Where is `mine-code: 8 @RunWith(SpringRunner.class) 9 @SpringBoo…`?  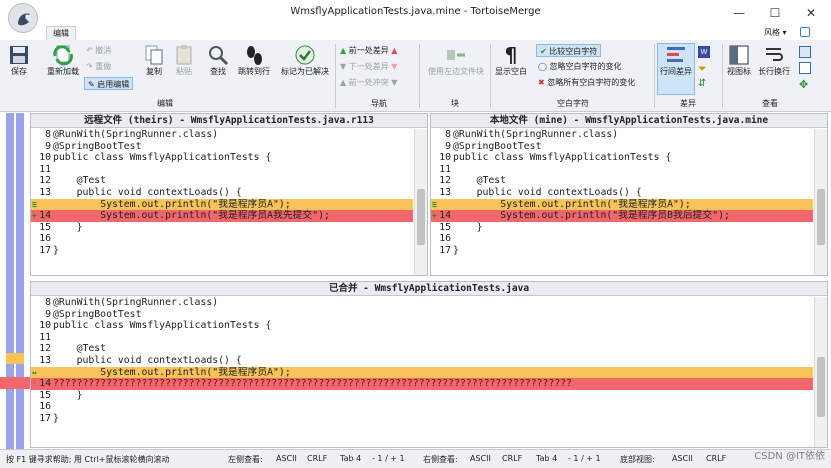
mine-code: 8 @RunWith(SpringRunner.class) 9 @SpringBoo… is located at coordinates (622, 193).